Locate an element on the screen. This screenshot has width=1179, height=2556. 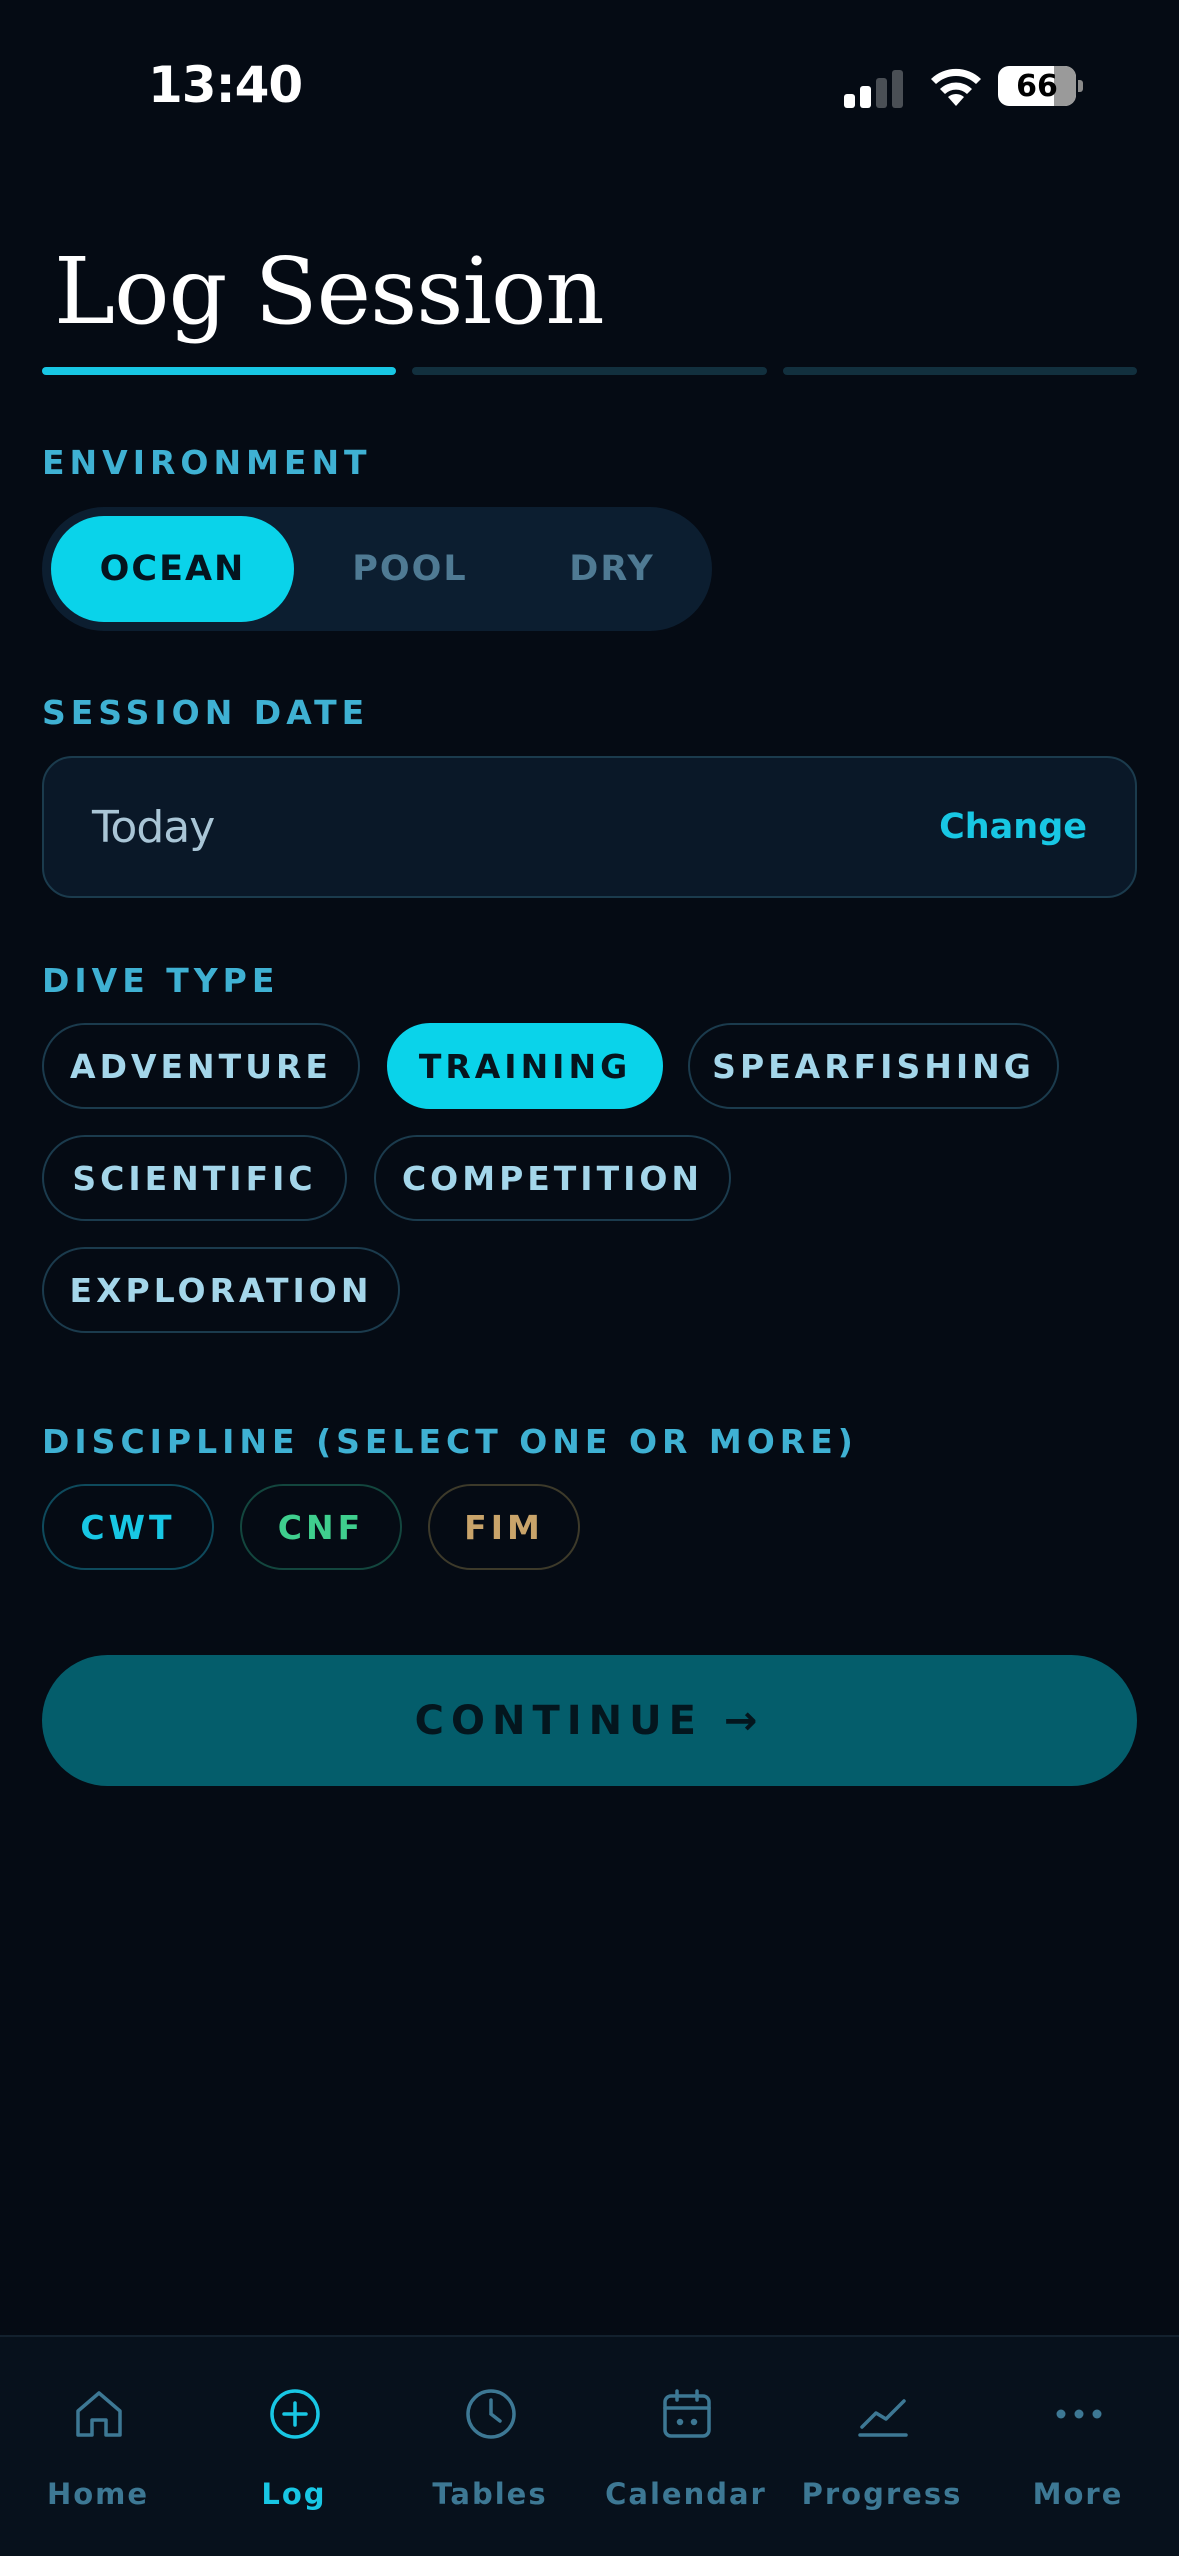
tab-progress: Progress is located at coordinates (882, 2446).